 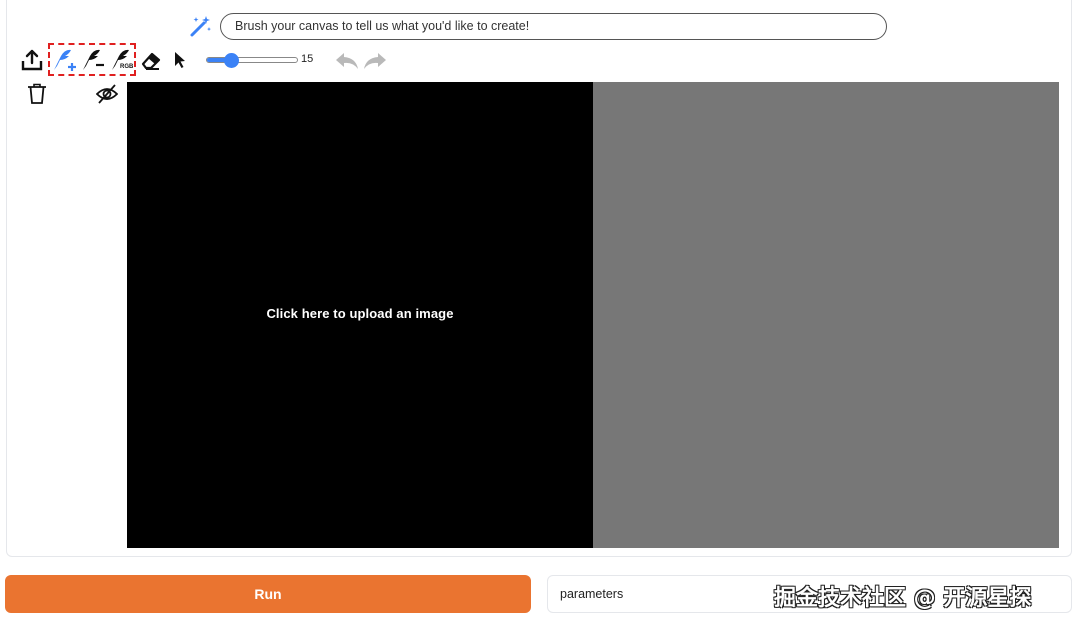 I want to click on eye-off-icon, so click(x=107, y=96).